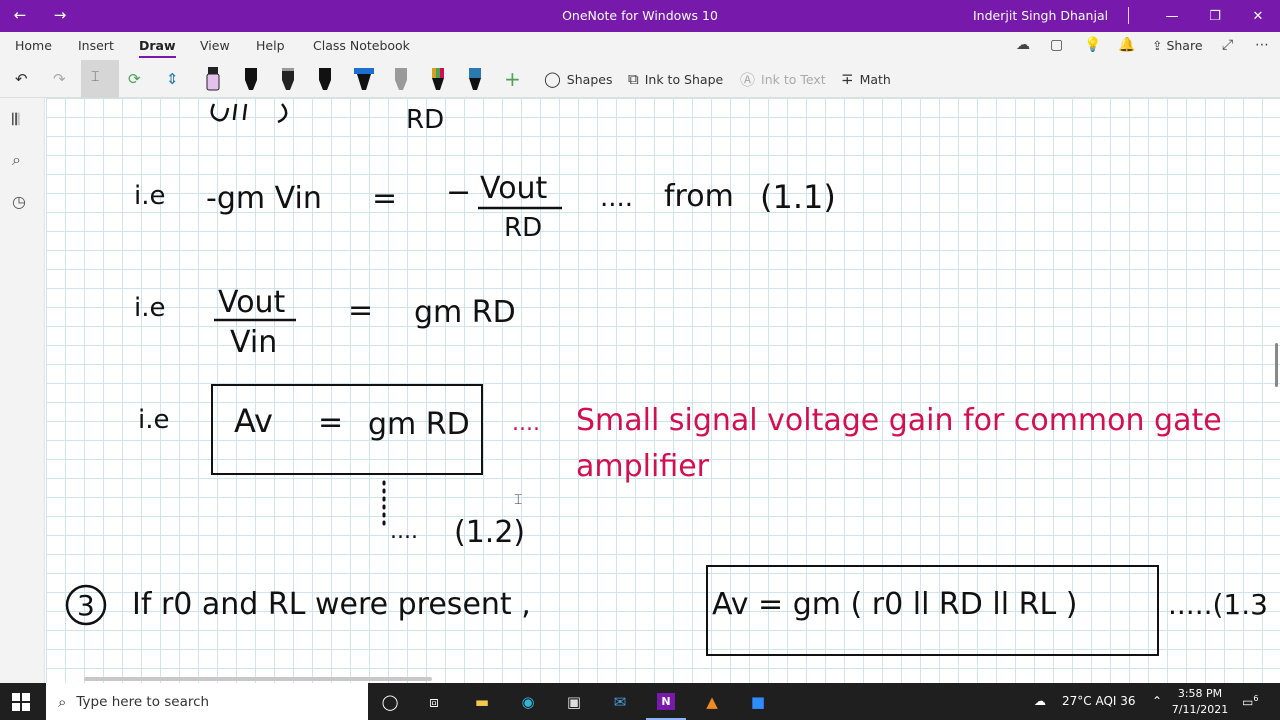 The image size is (1280, 720). I want to click on line3-equals: =, so click(330, 422).